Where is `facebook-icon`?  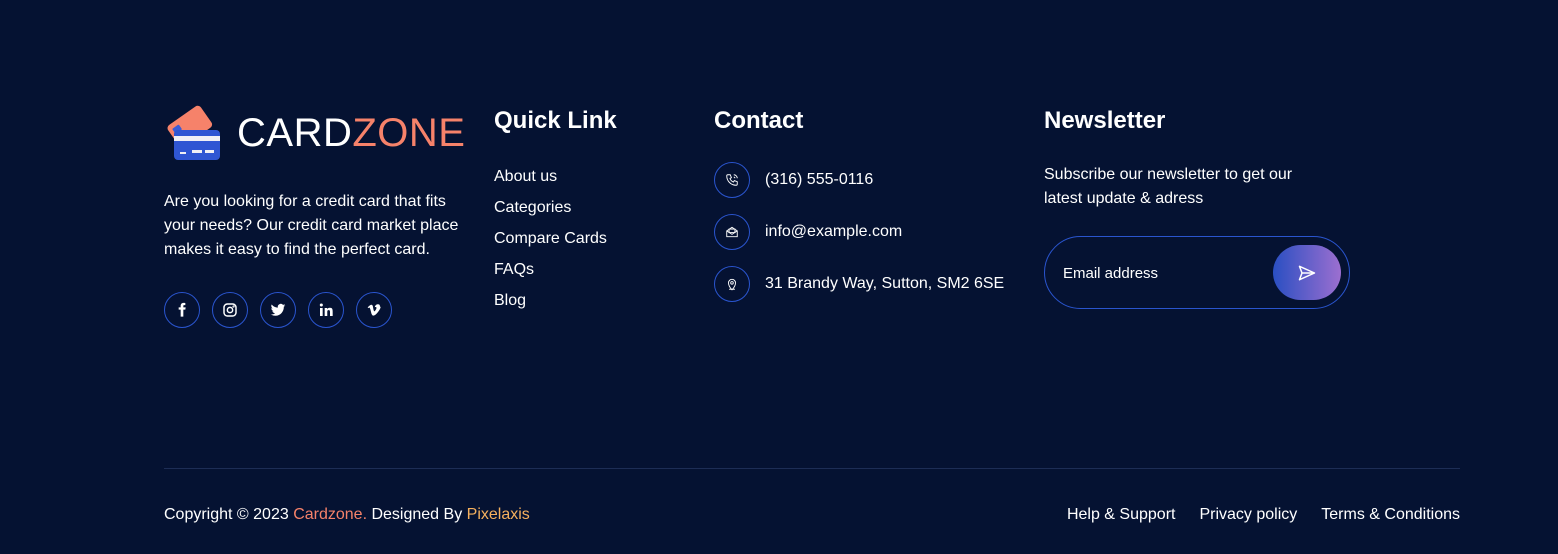
facebook-icon is located at coordinates (182, 309).